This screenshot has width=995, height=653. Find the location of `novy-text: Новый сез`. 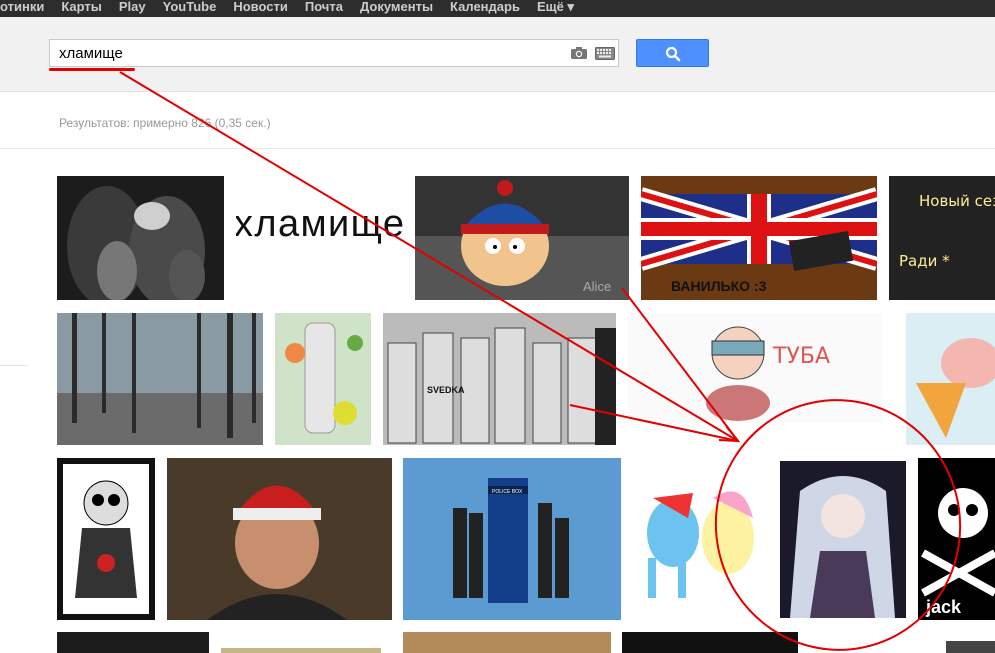

novy-text: Новый сез is located at coordinates (957, 201).